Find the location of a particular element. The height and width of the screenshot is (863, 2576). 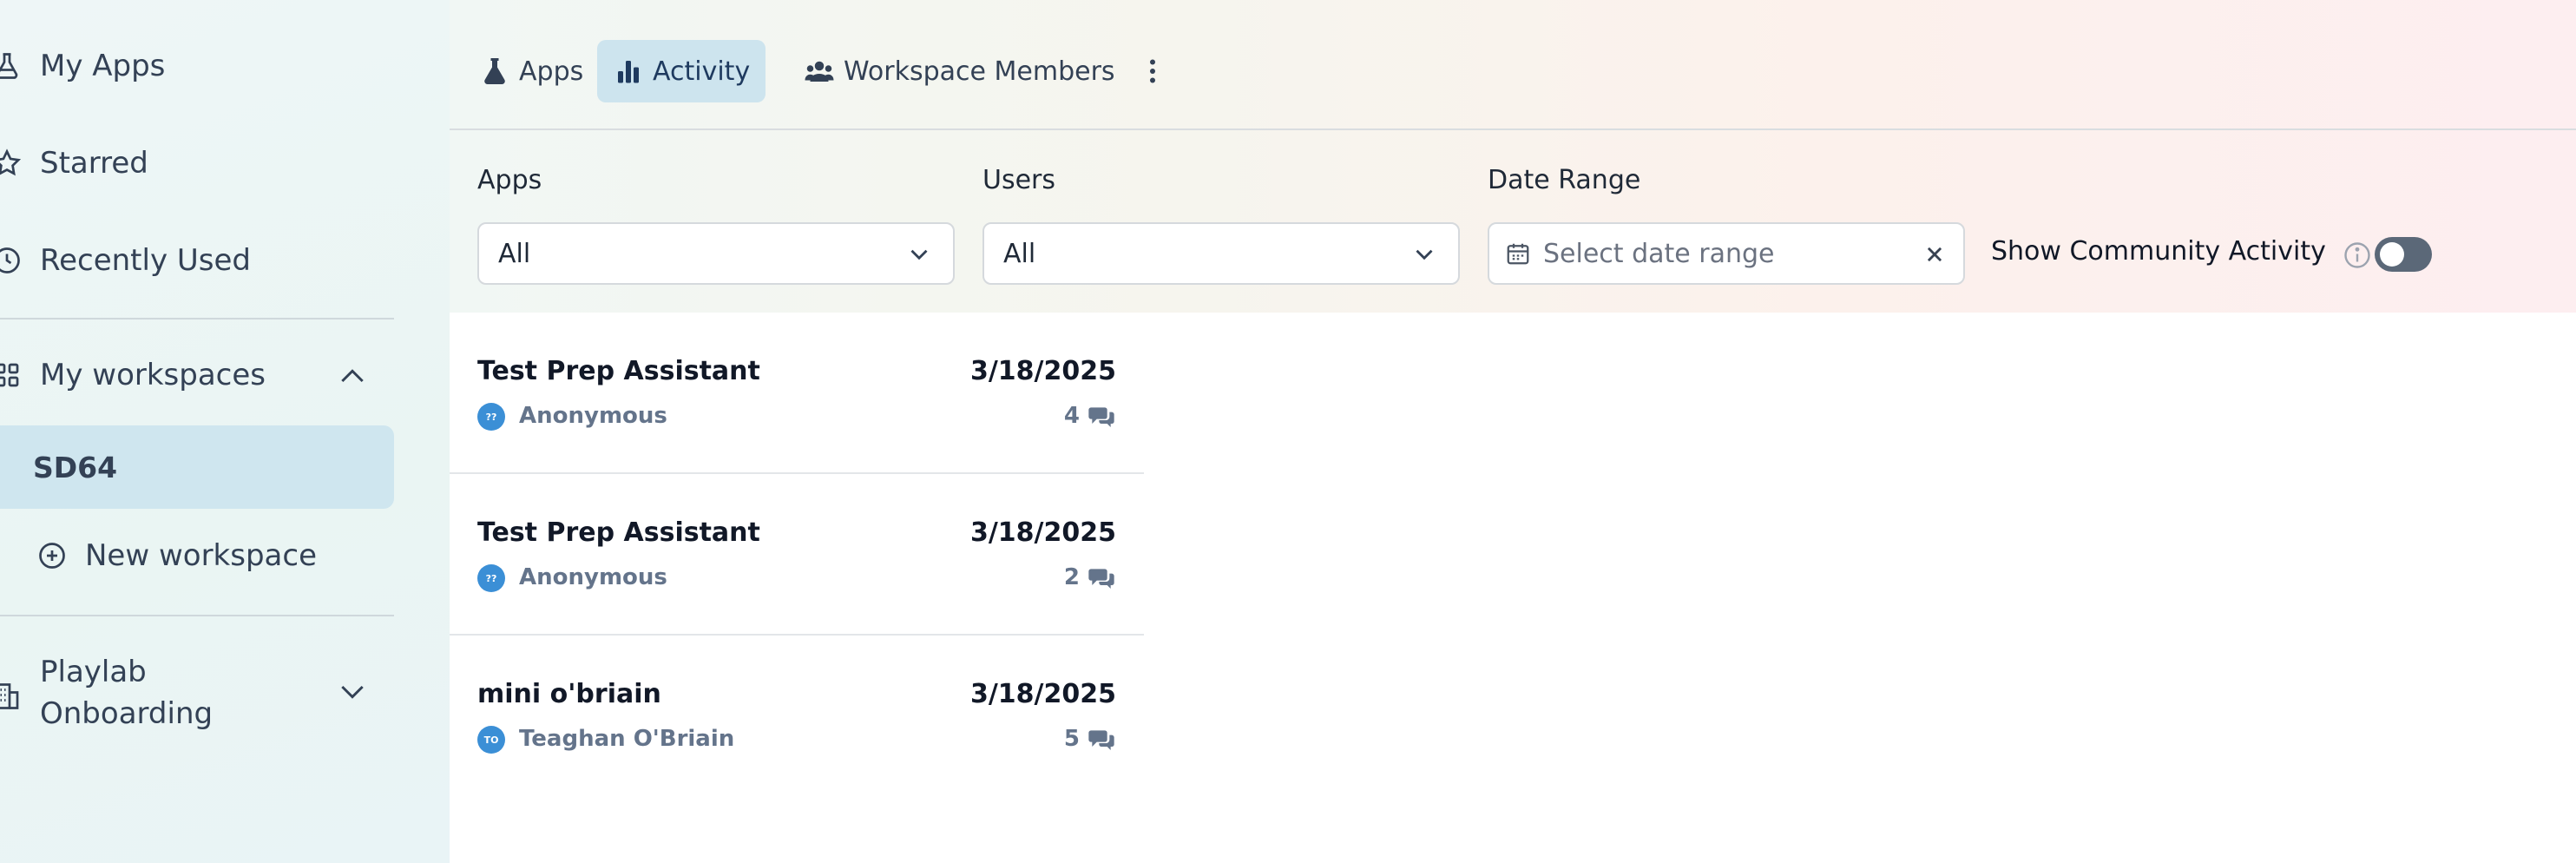

date-range-label: Date Range is located at coordinates (1564, 180).